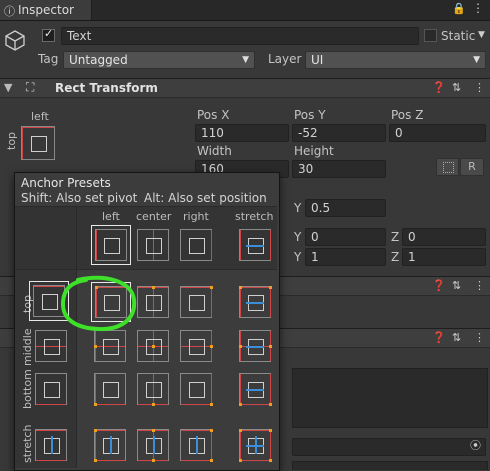 This screenshot has width=490, height=471. I want to click on tag-dropdown: Untagged ▼, so click(159, 60).